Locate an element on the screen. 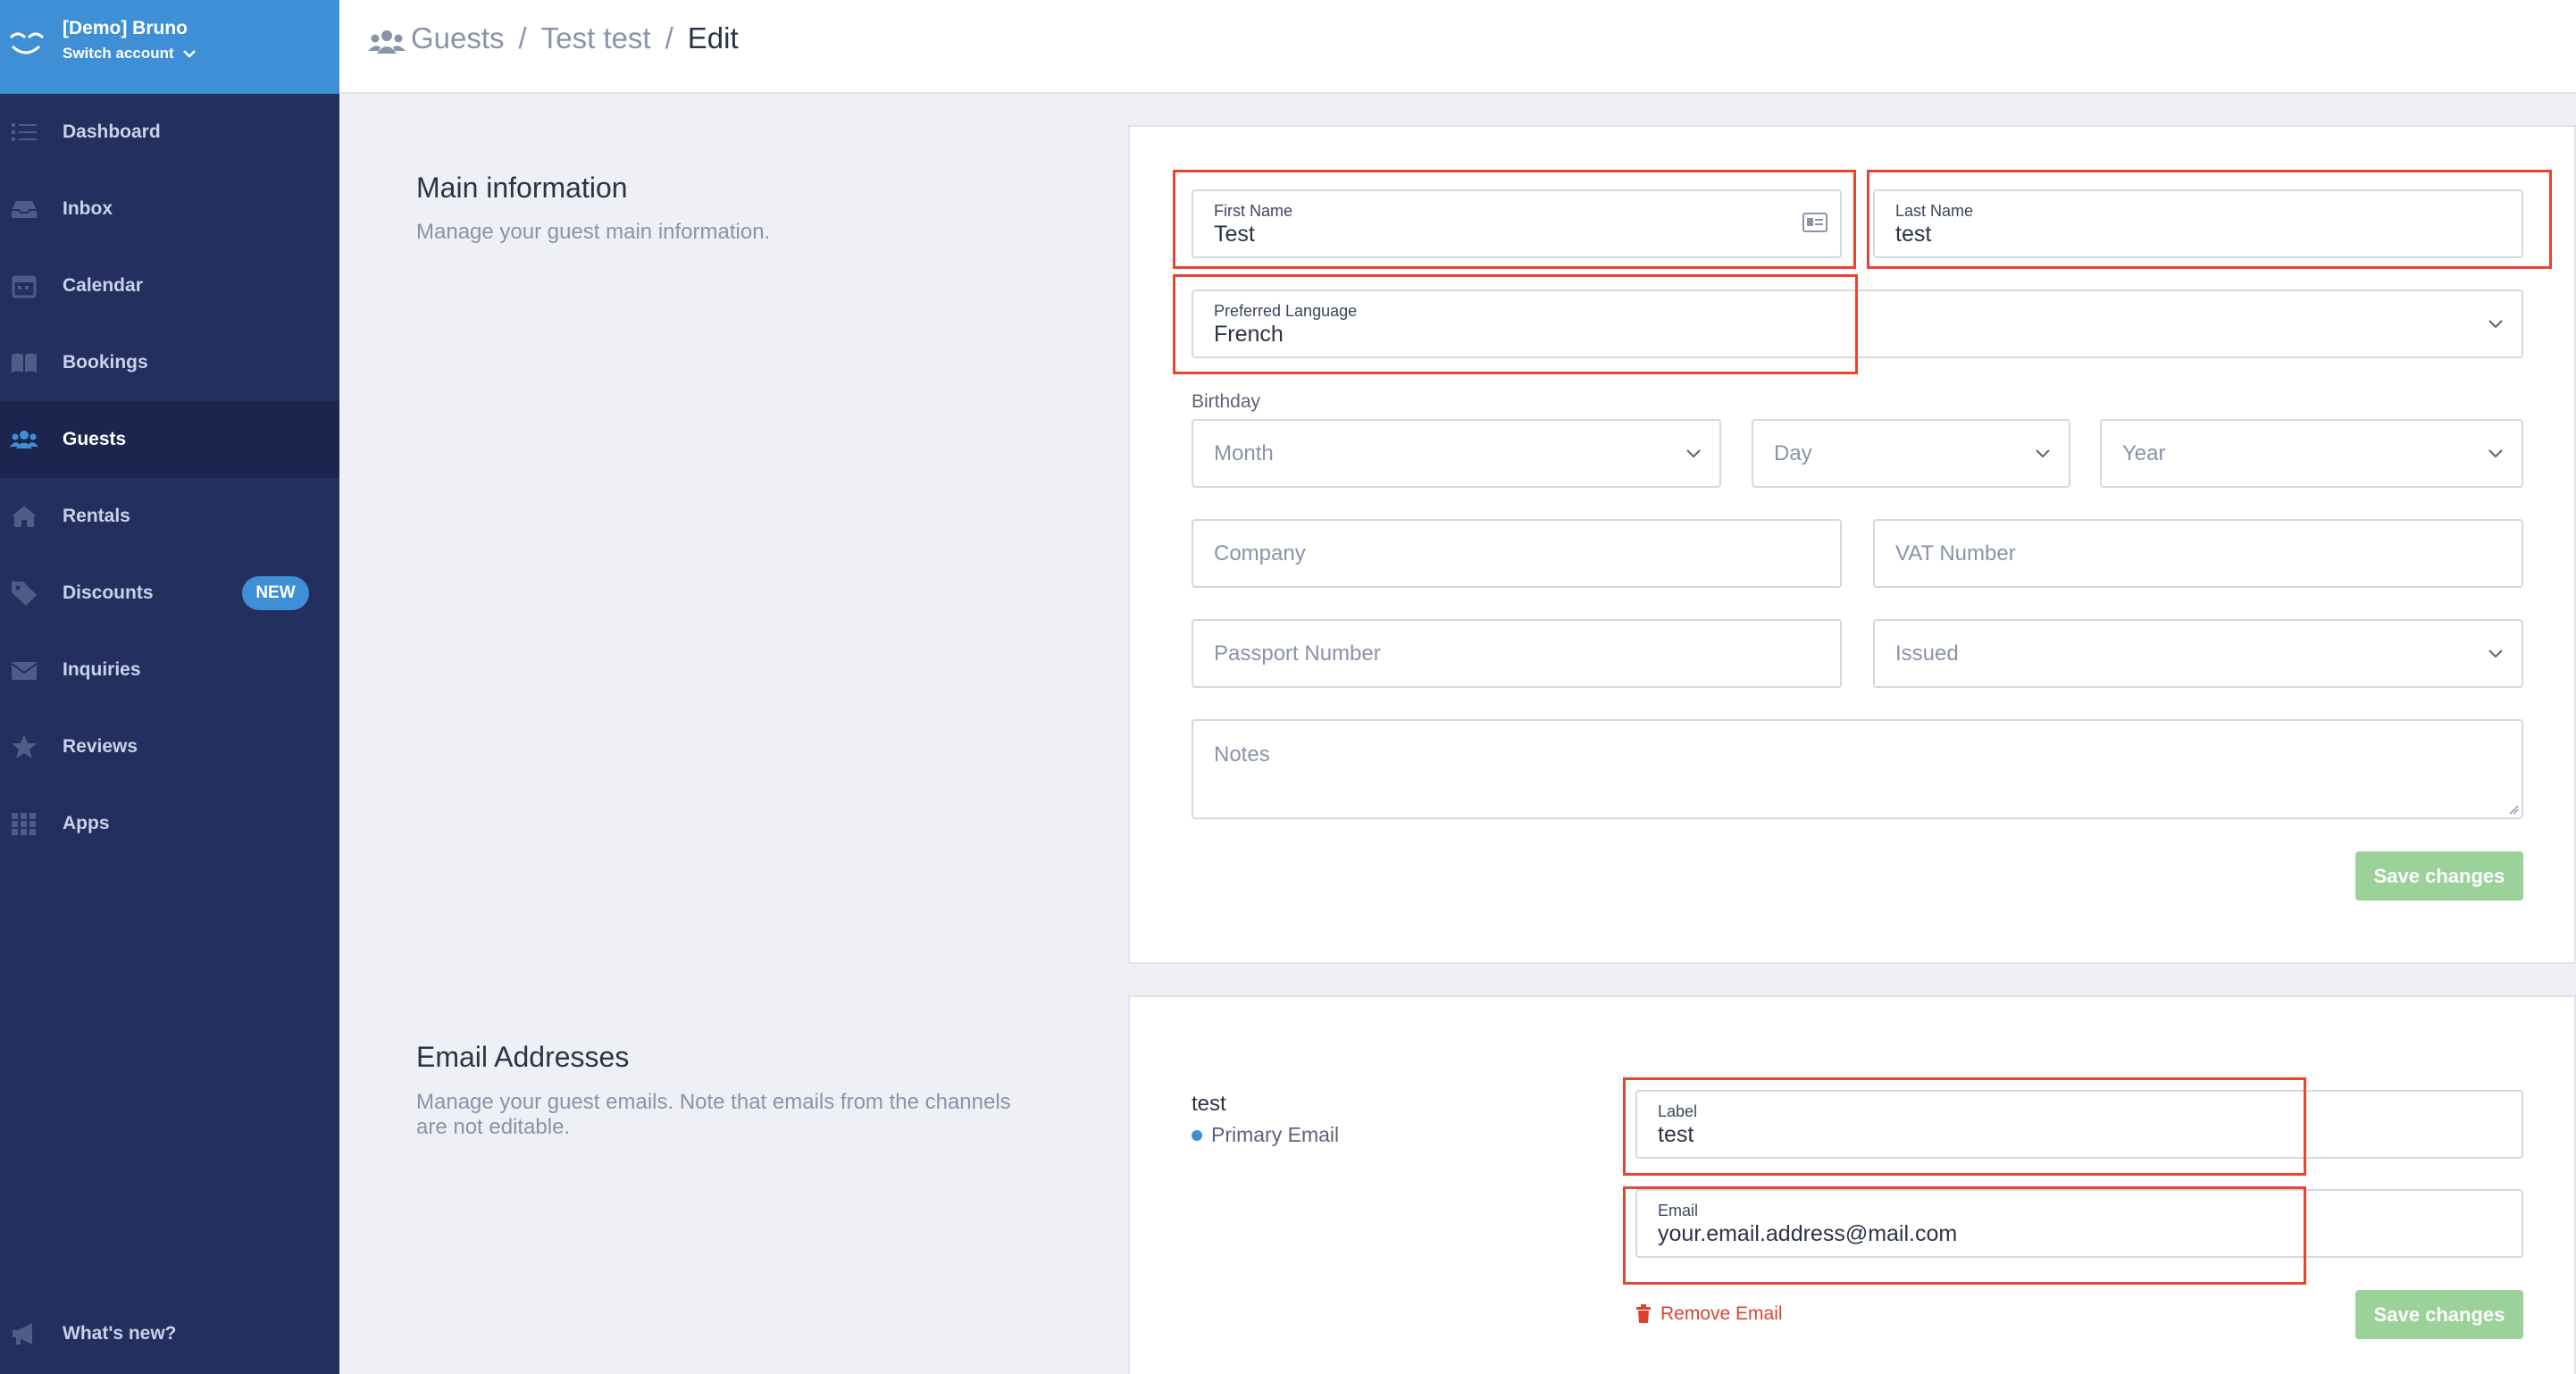 The image size is (2576, 1374). calendar-icon is located at coordinates (24, 286).